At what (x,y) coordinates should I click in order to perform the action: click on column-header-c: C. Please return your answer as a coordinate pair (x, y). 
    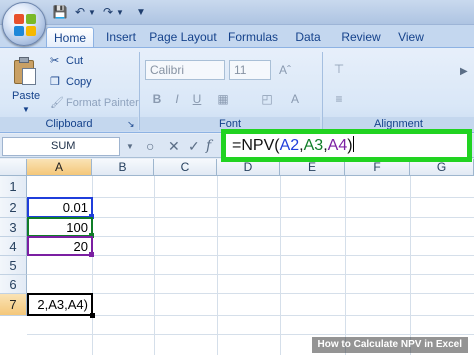
    Looking at the image, I should click on (185, 167).